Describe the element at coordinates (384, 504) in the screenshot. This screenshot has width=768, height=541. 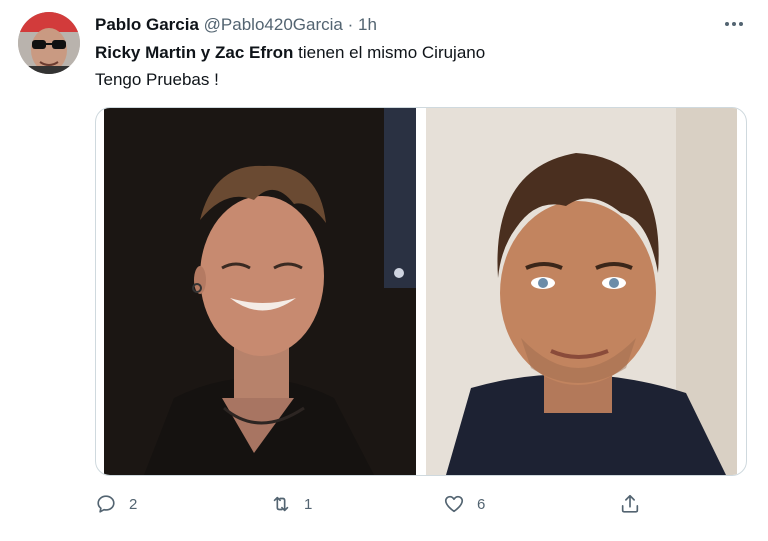
I see `action-bar: 2 1 6` at that location.